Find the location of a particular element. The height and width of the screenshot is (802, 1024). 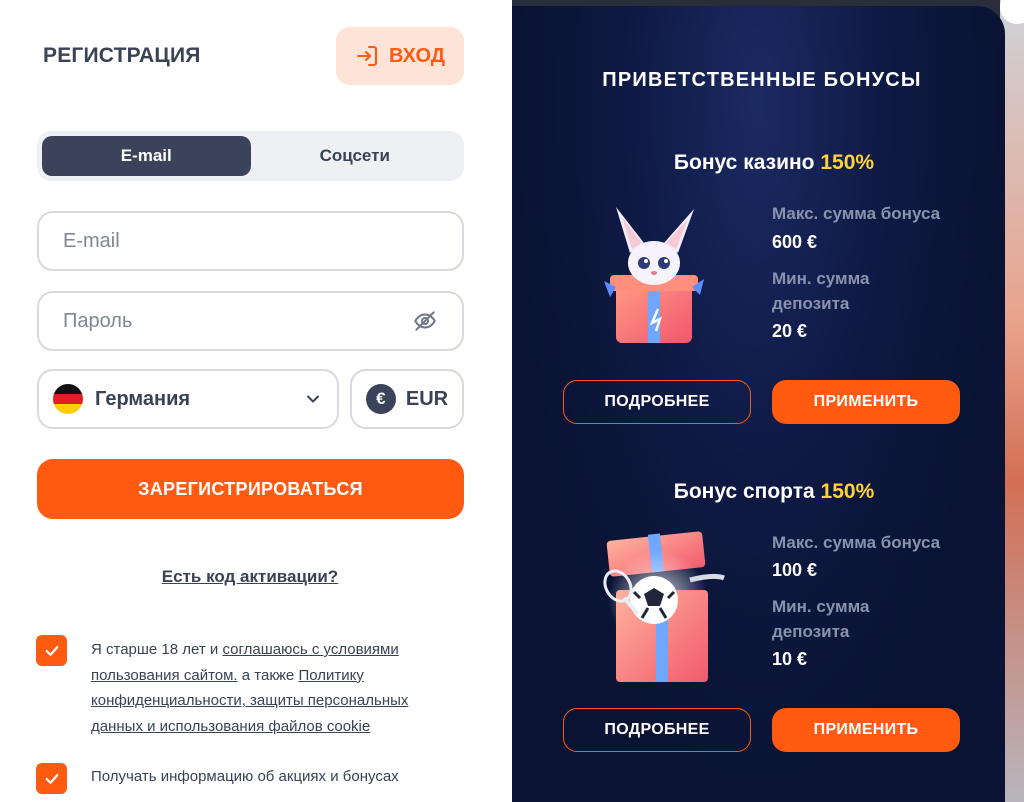

country-value: Германия is located at coordinates (143, 398).